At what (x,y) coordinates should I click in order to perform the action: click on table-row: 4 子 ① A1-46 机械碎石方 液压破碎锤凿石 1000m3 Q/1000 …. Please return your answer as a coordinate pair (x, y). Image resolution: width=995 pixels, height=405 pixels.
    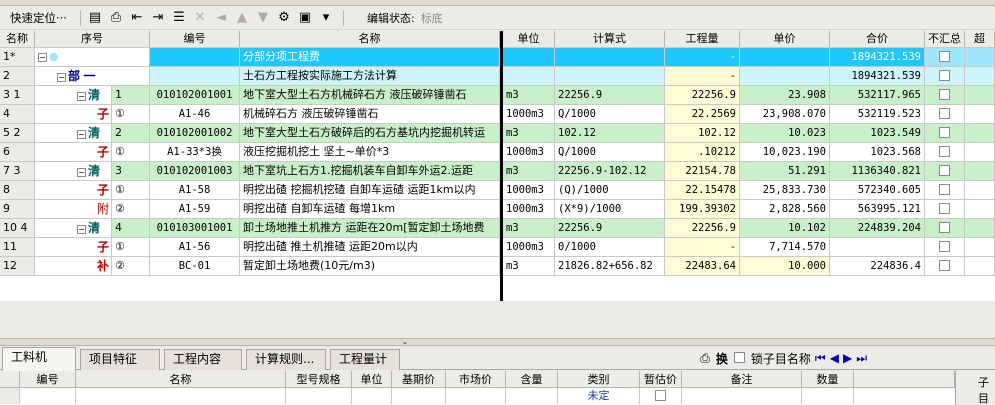
    Looking at the image, I should click on (497, 114).